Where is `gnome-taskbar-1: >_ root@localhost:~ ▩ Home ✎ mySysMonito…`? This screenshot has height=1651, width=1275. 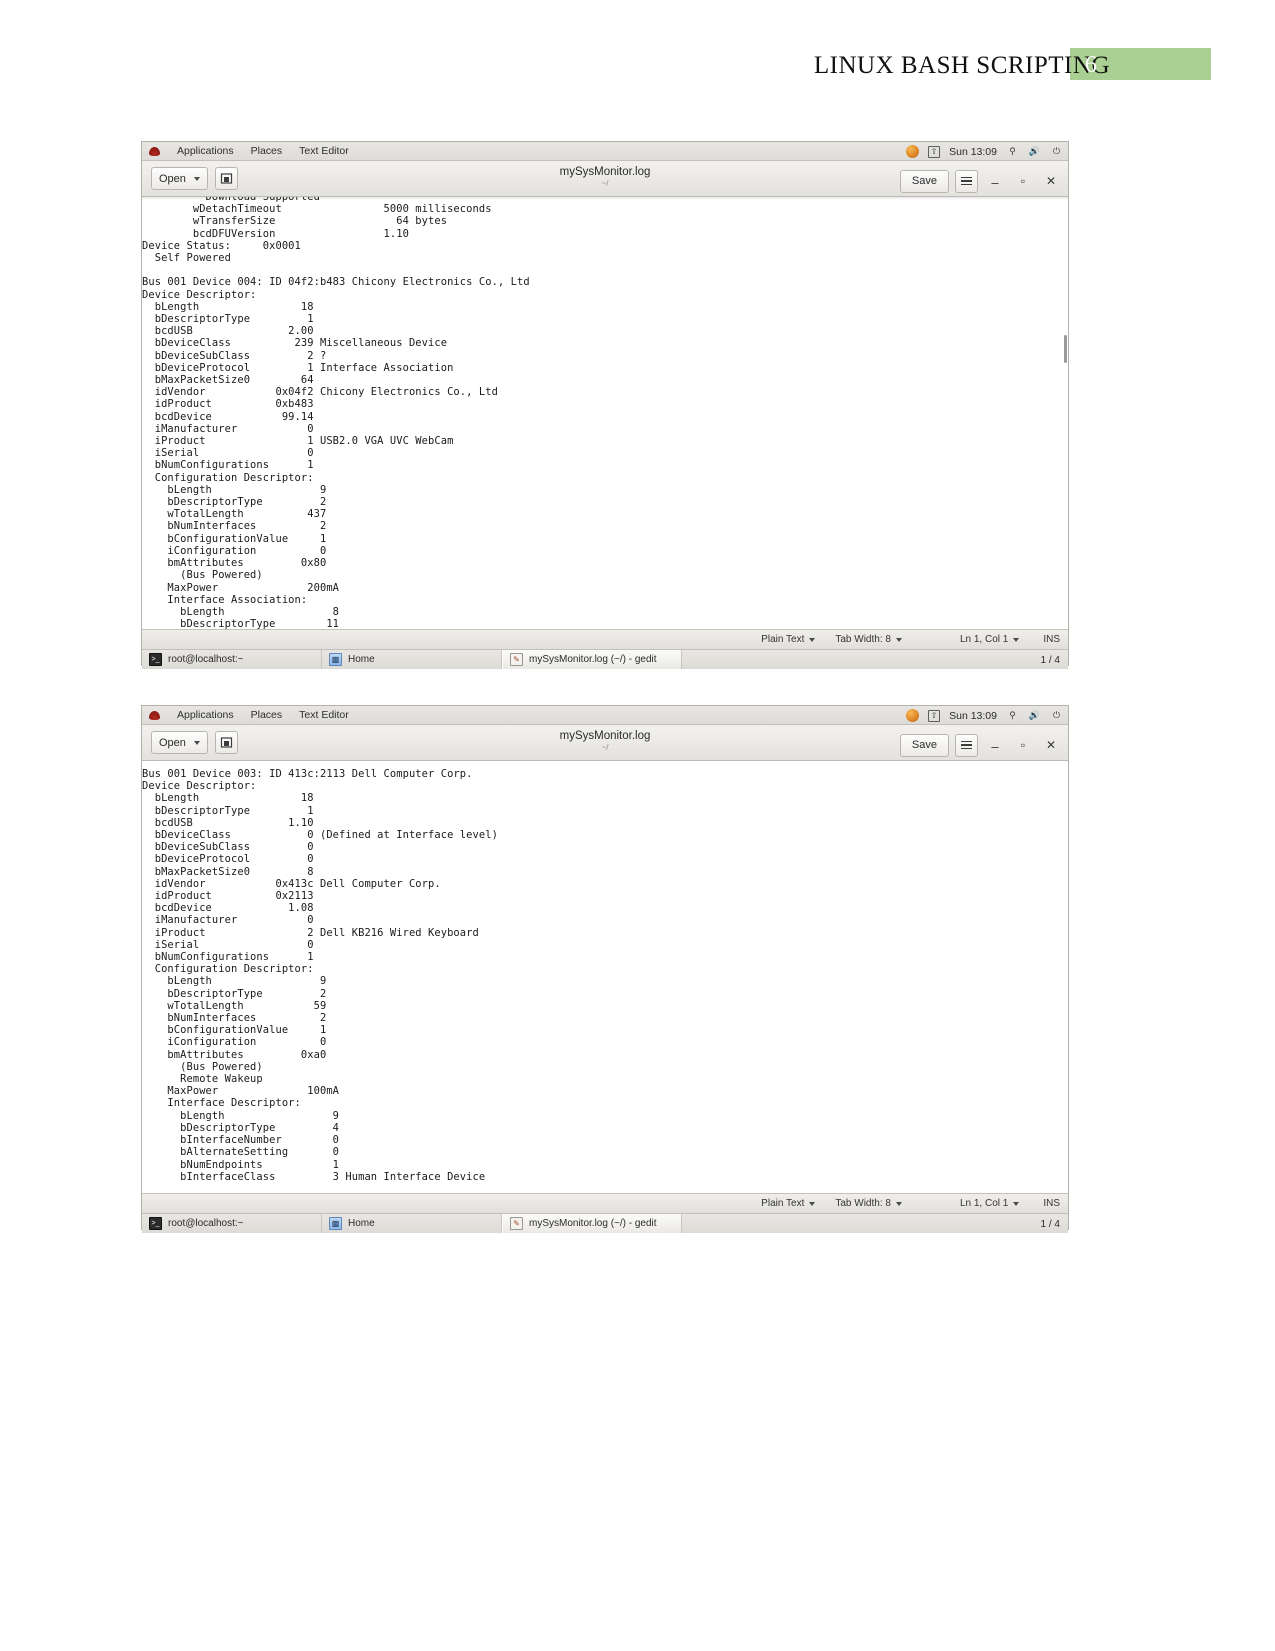
gnome-taskbar-1: >_ root@localhost:~ ▩ Home ✎ mySysMonito… is located at coordinates (605, 659).